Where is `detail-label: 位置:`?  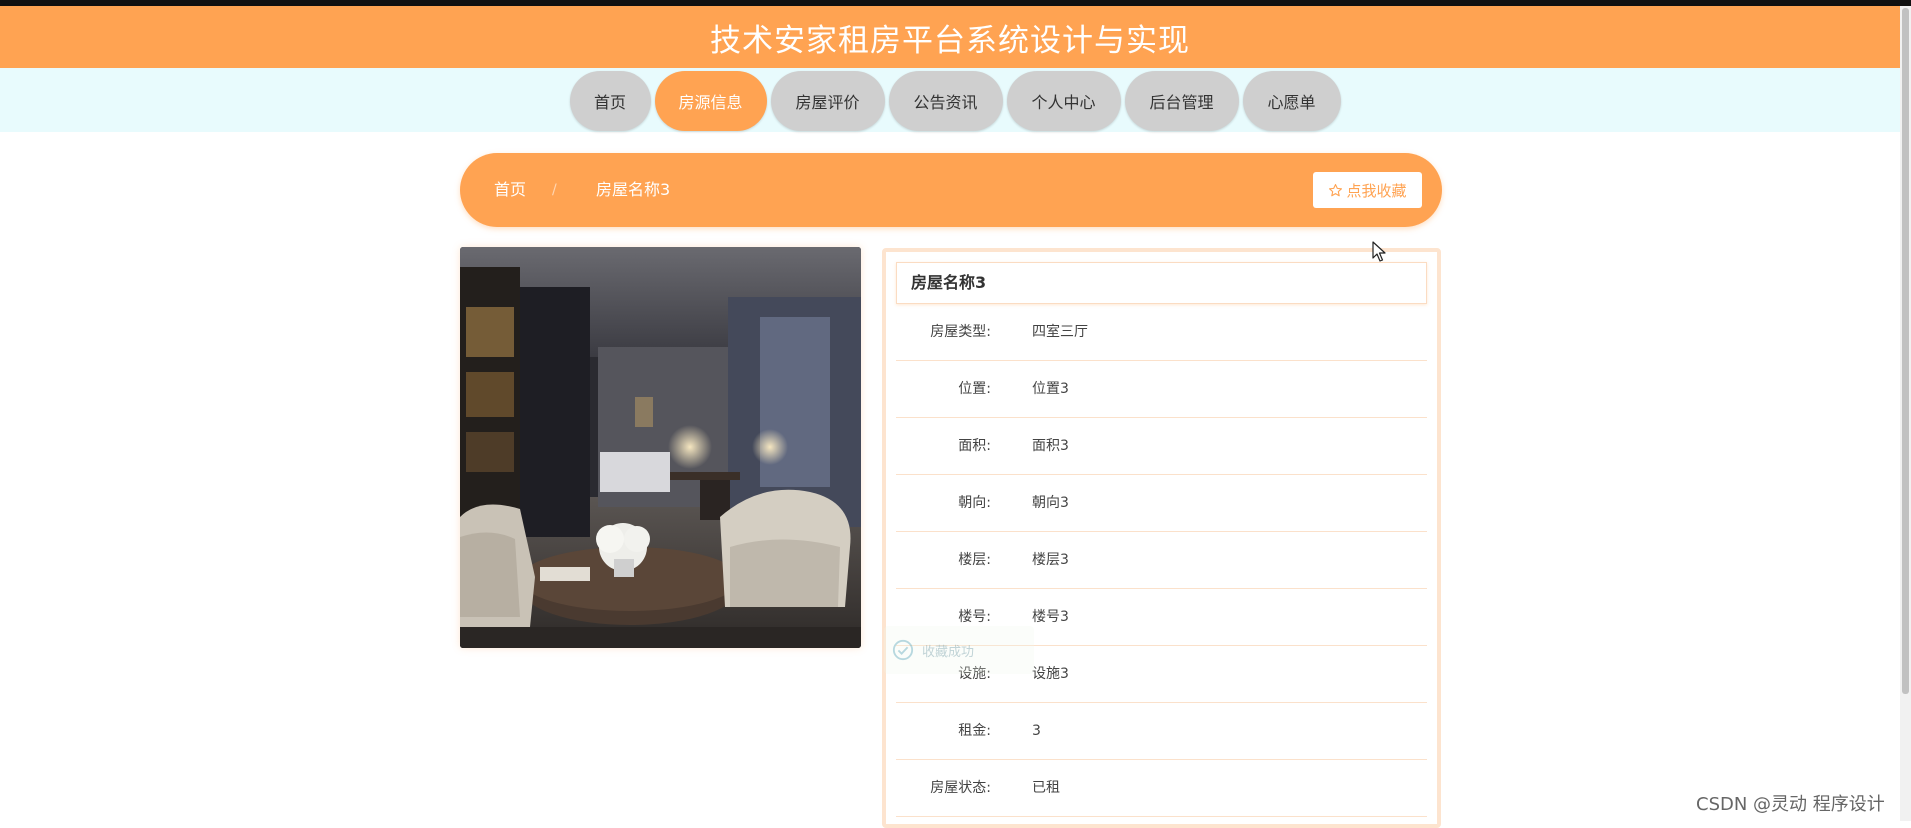 detail-label: 位置: is located at coordinates (974, 389).